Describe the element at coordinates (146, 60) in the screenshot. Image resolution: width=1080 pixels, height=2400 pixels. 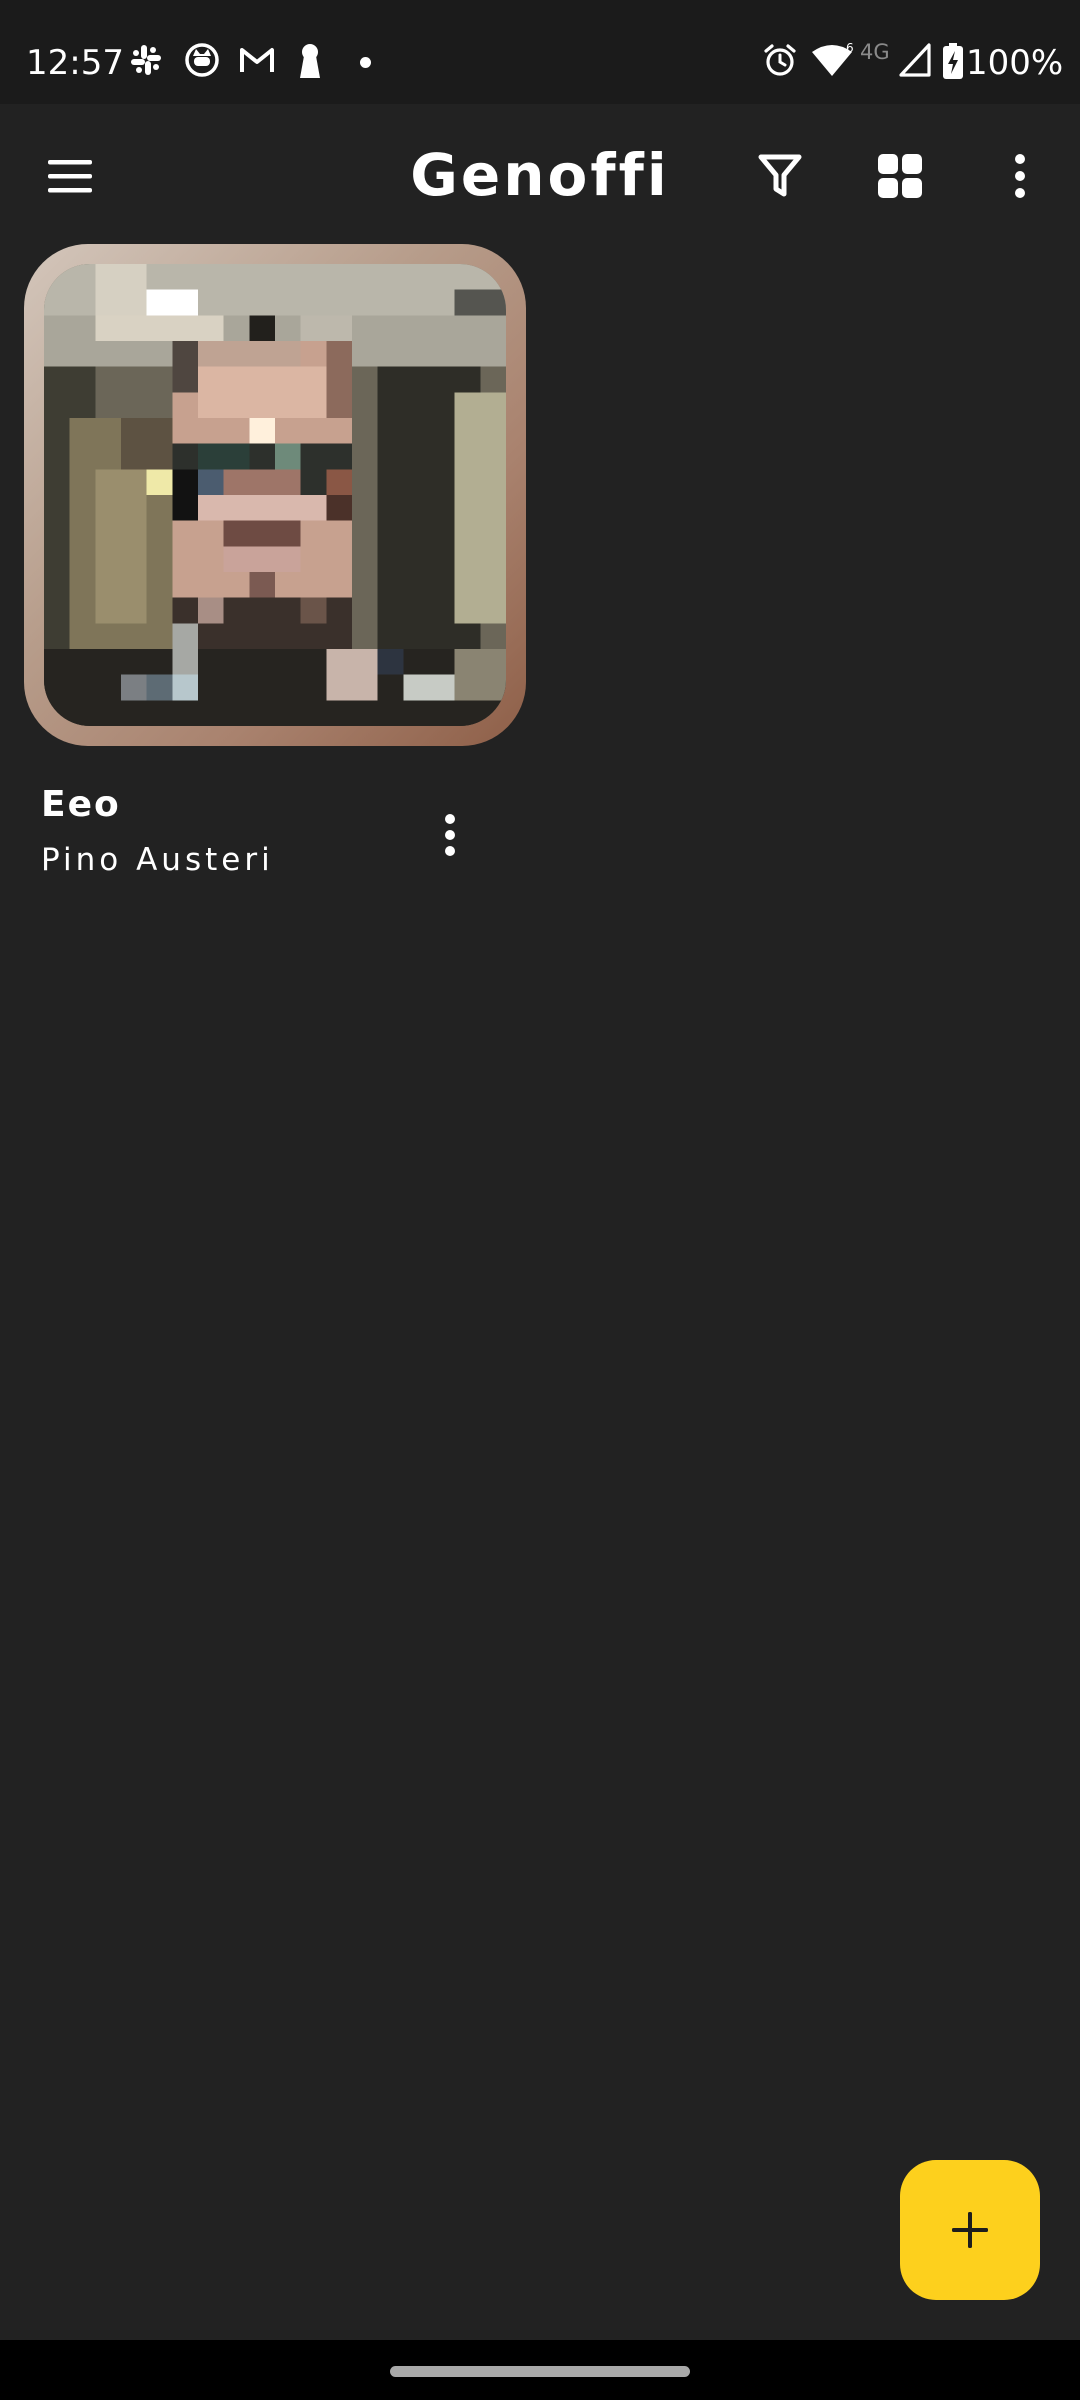
I see `slack-icon` at that location.